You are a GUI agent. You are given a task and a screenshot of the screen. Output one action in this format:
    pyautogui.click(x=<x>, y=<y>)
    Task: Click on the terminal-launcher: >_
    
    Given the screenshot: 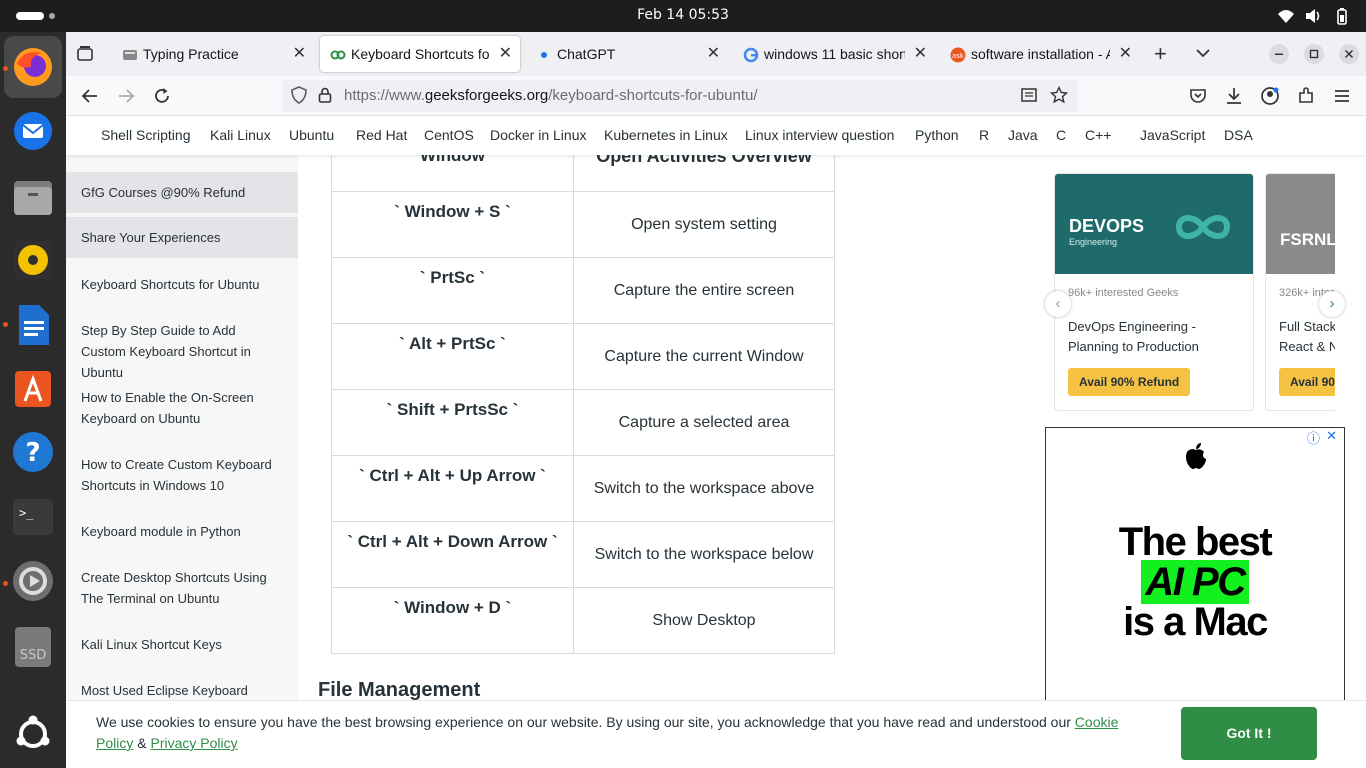 What is the action you would take?
    pyautogui.click(x=33, y=517)
    